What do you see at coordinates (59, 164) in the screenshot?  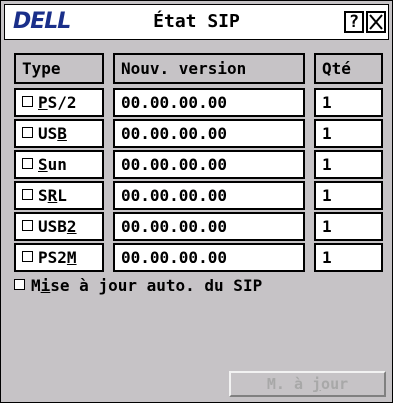 I see `type-checkbox: Sun` at bounding box center [59, 164].